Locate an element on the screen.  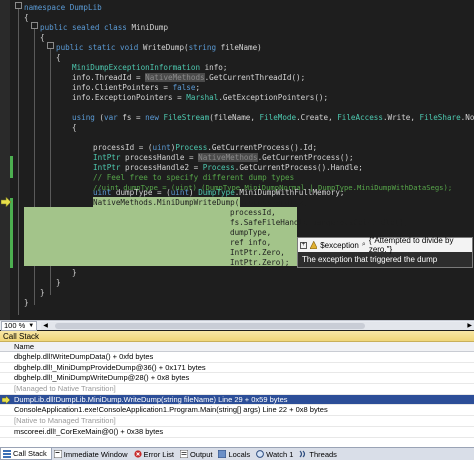
editor-status-strip: 100 % ▼ ◀ ▶ is located at coordinates (237, 325).